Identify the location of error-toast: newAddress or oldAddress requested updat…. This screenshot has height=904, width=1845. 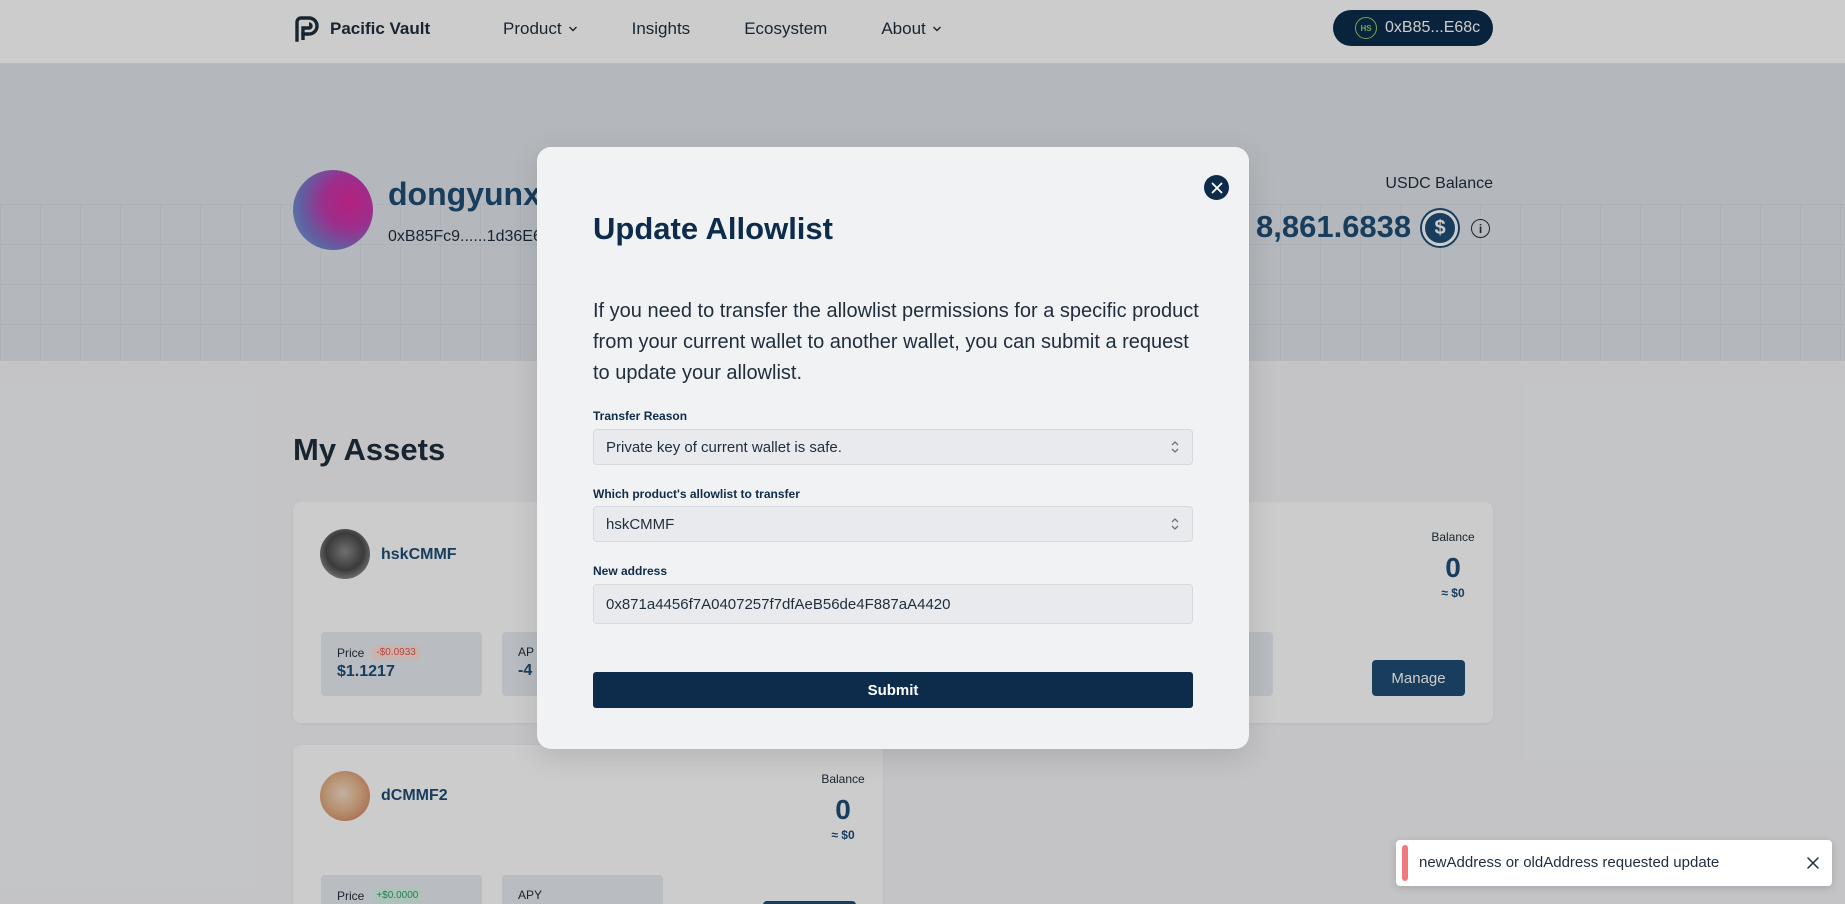
(1614, 863).